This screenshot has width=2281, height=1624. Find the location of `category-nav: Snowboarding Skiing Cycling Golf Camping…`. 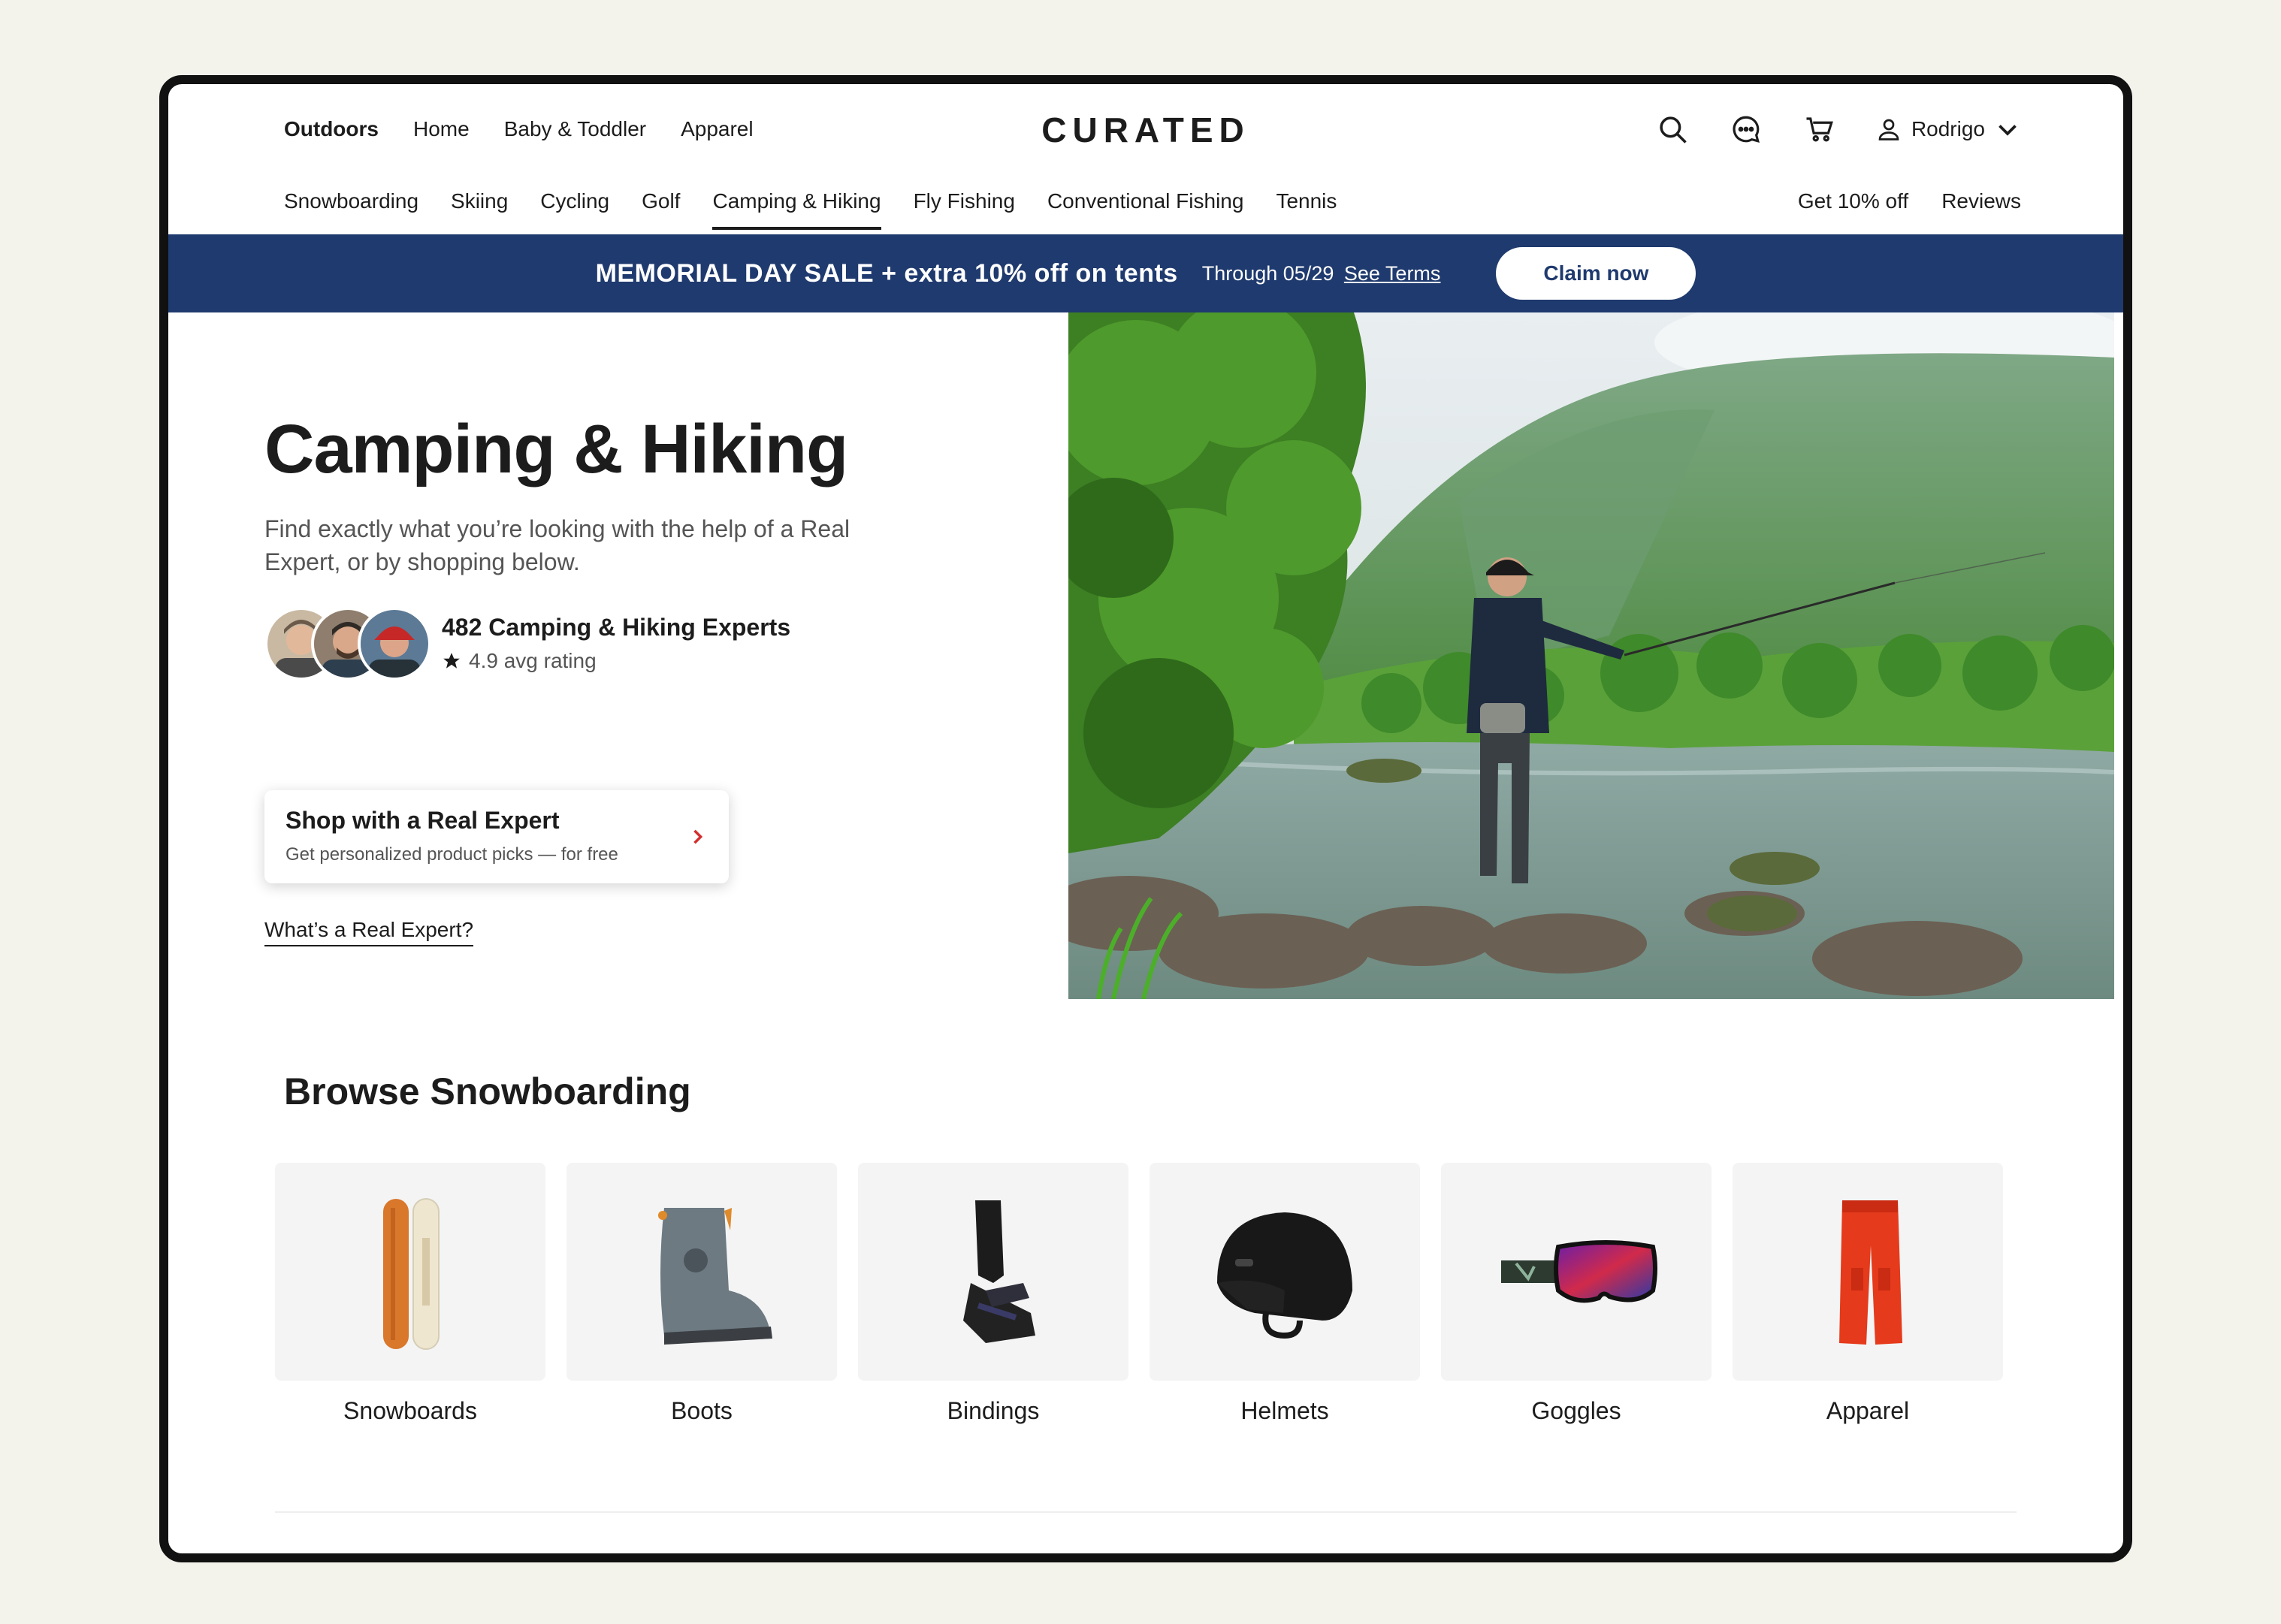

category-nav: Snowboarding Skiing Cycling Golf Camping… is located at coordinates (1145, 205).